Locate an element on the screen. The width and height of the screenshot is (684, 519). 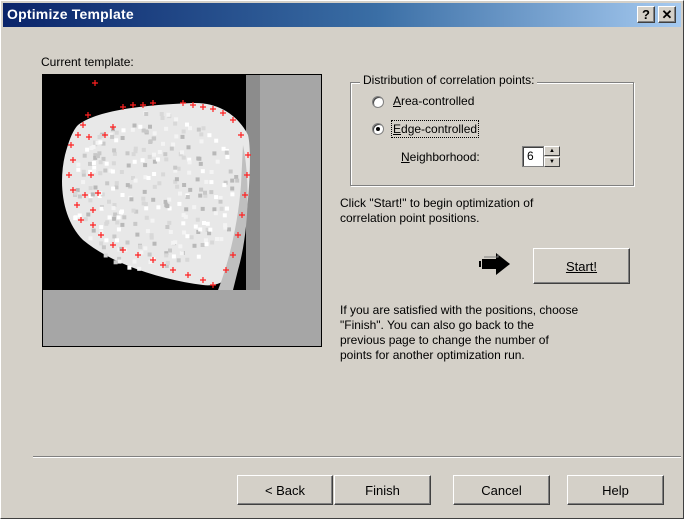
start-button: Start! is located at coordinates (581, 266).